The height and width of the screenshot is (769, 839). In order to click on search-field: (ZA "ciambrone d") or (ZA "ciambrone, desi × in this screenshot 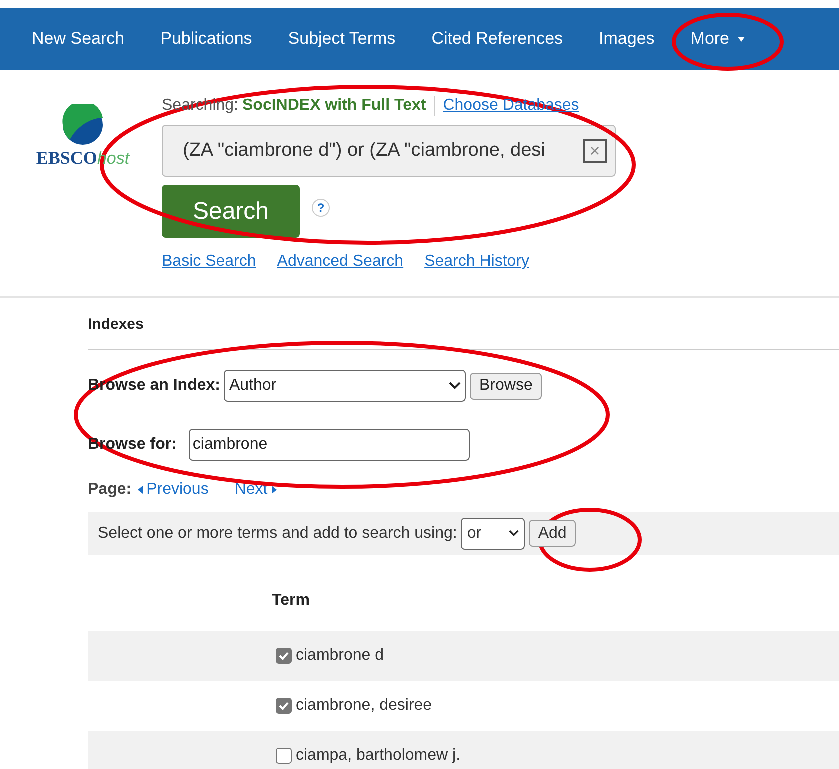, I will do `click(389, 151)`.